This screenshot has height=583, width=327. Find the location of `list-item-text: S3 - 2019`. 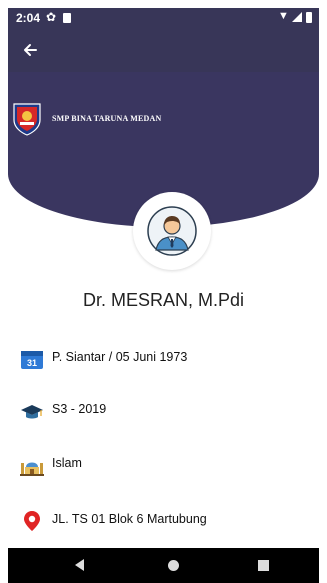

list-item-text: S3 - 2019 is located at coordinates (79, 409).